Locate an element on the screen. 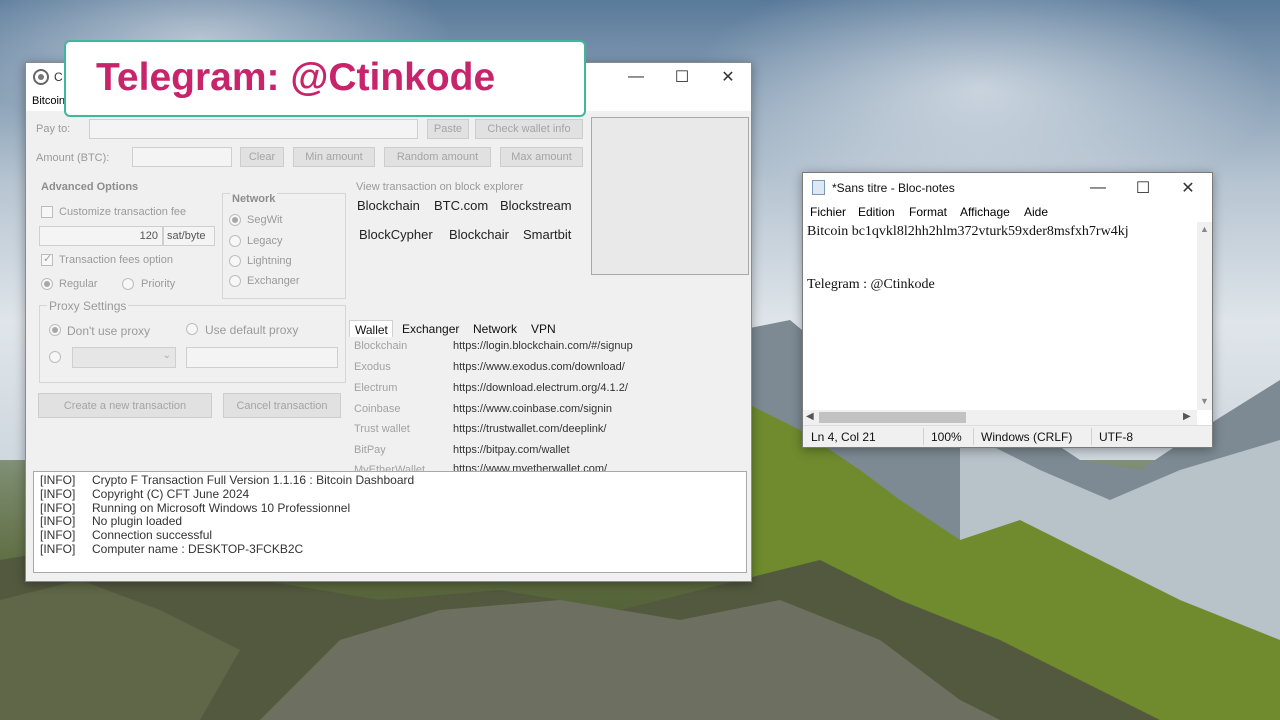 The height and width of the screenshot is (720, 1280). pay-to-input is located at coordinates (253, 129).